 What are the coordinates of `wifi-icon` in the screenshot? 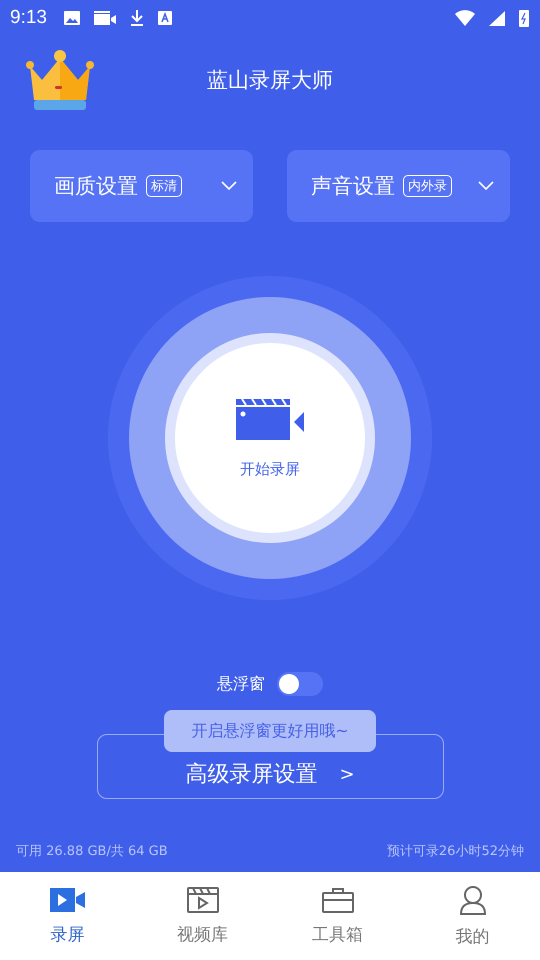 It's located at (465, 18).